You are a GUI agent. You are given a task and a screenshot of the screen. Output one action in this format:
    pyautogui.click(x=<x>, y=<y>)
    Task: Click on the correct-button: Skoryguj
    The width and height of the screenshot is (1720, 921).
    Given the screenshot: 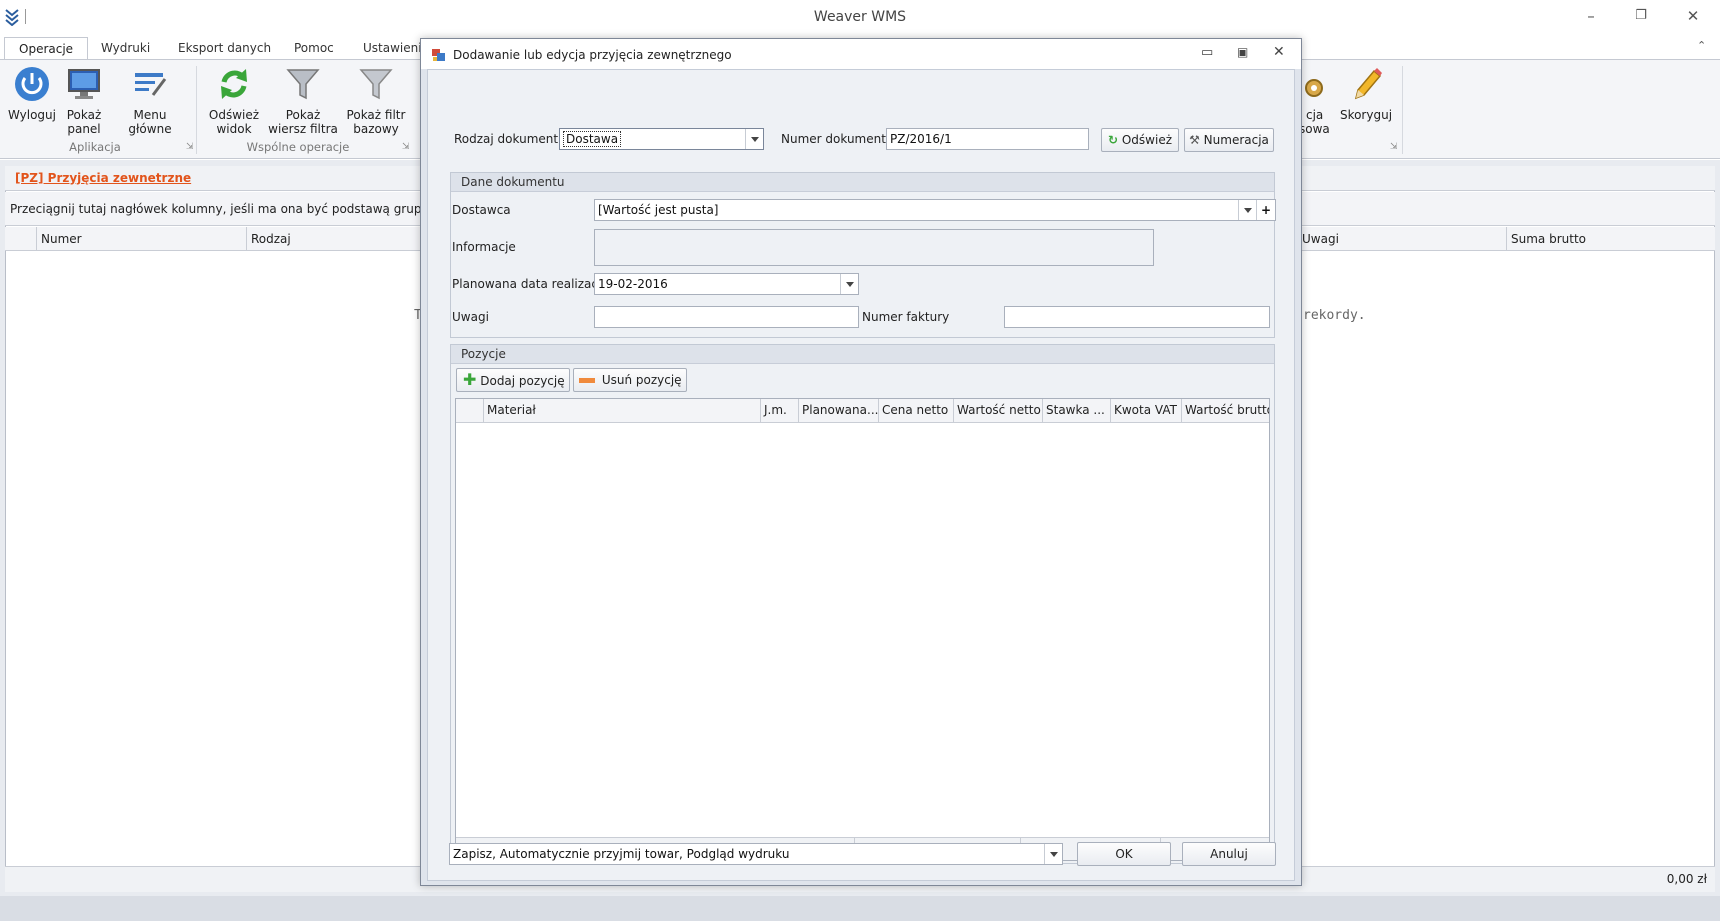 What is the action you would take?
    pyautogui.click(x=1366, y=93)
    